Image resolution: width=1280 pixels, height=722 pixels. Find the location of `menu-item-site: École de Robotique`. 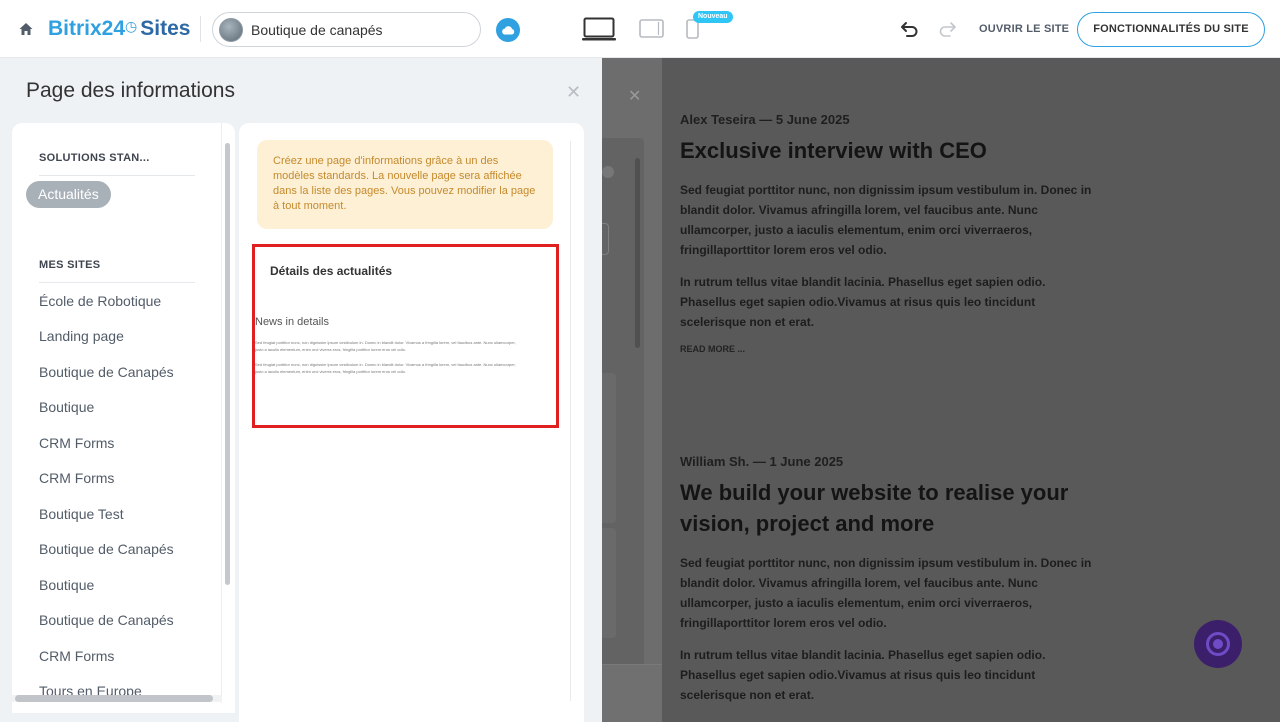

menu-item-site: École de Robotique is located at coordinates (100, 301).